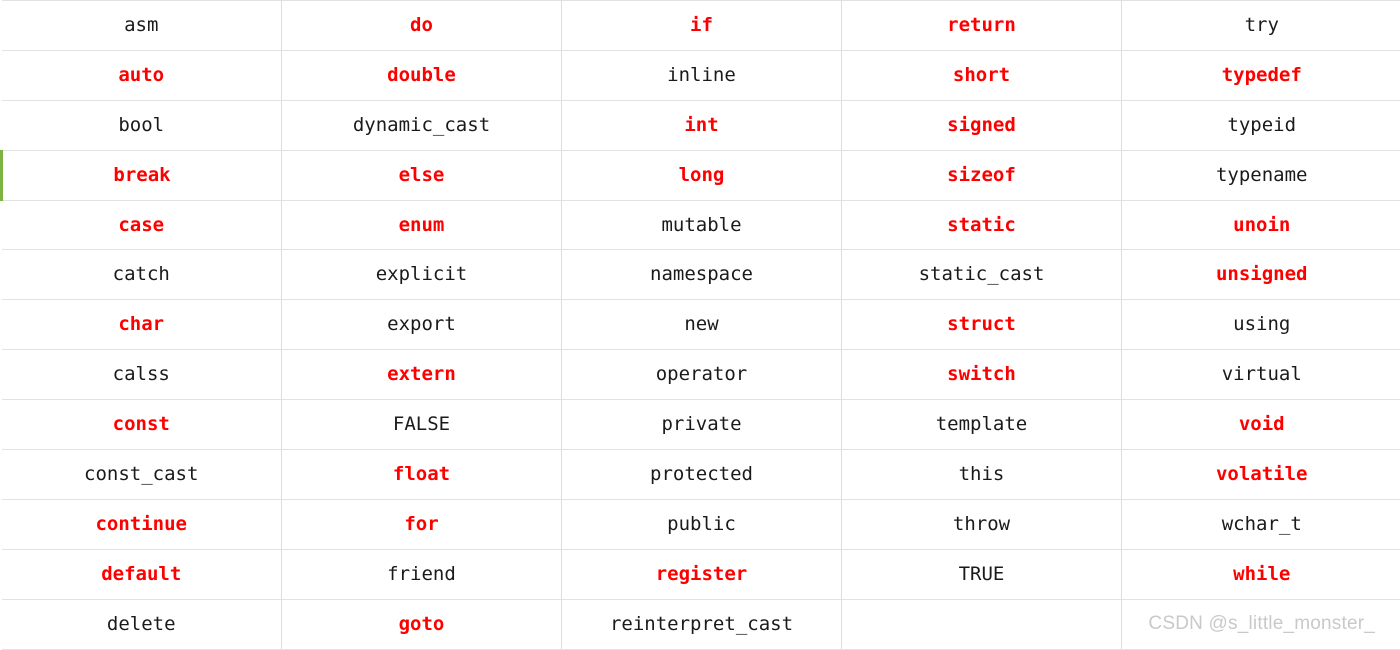 The height and width of the screenshot is (650, 1400). What do you see at coordinates (142, 325) in the screenshot?
I see `keyword-cell: char` at bounding box center [142, 325].